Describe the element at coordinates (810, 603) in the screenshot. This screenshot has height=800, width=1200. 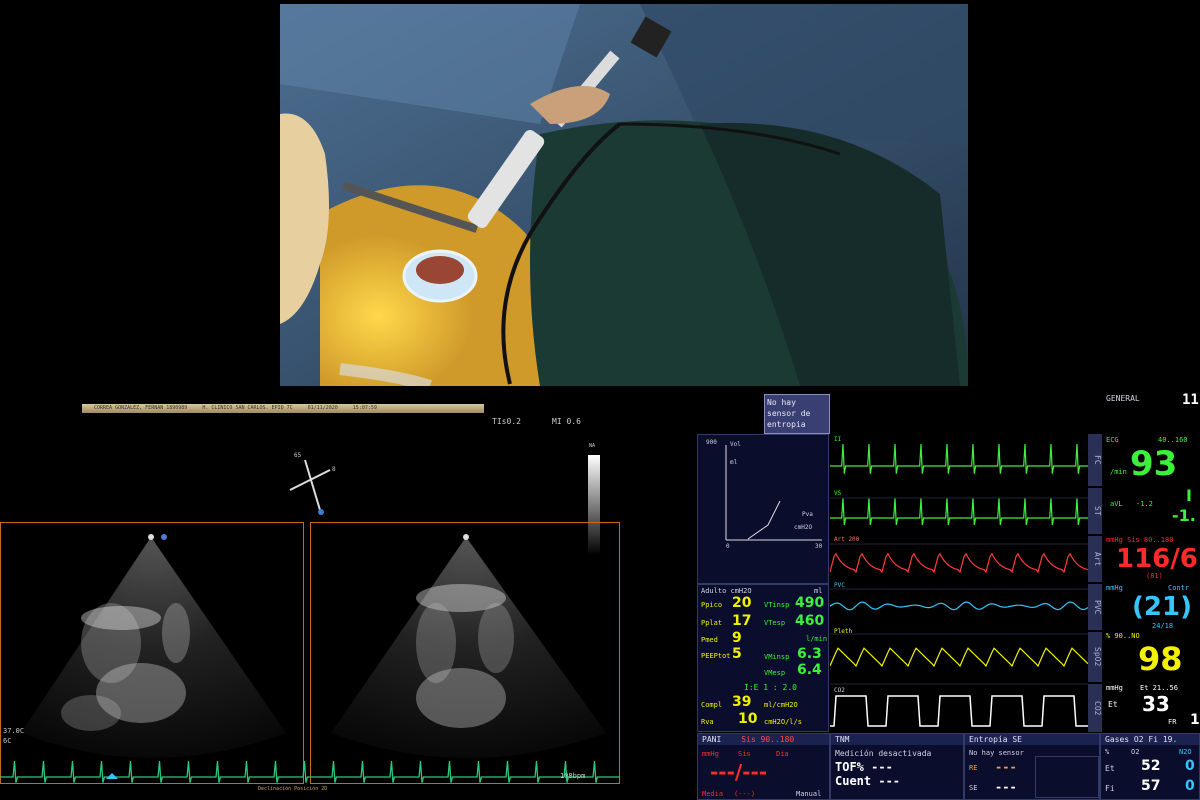
I see `vent-value-vtinsp: 490` at that location.